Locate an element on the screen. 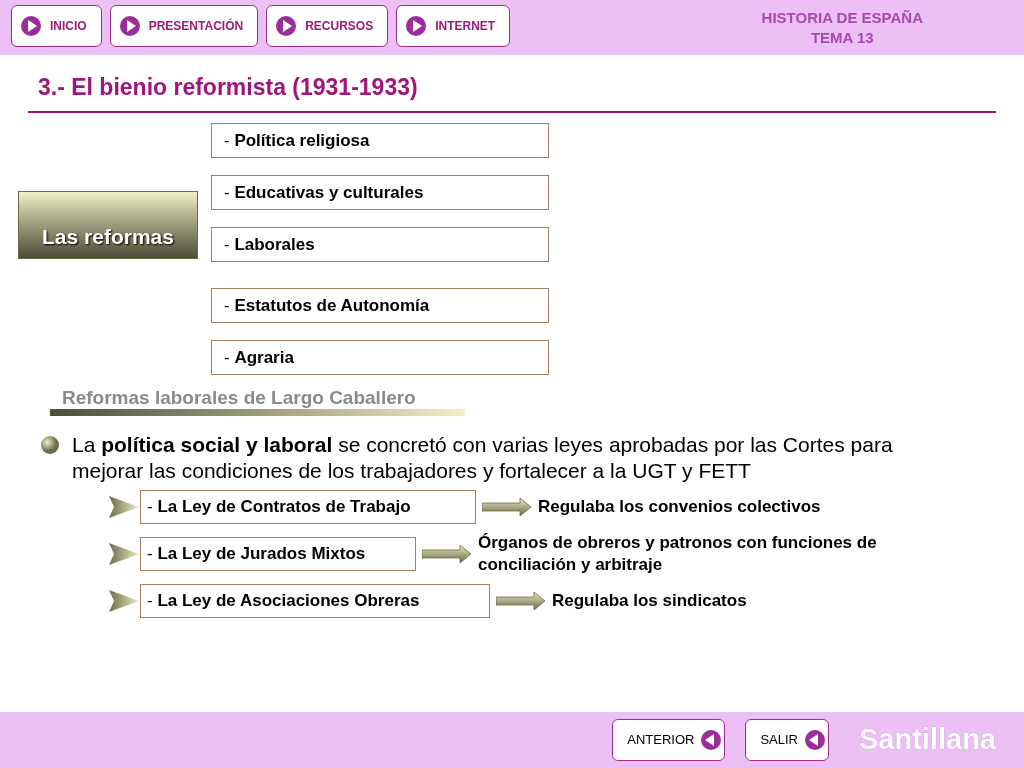 This screenshot has width=1024, height=768. law-box: - La Ley de Jurados Mixtos is located at coordinates (278, 554).